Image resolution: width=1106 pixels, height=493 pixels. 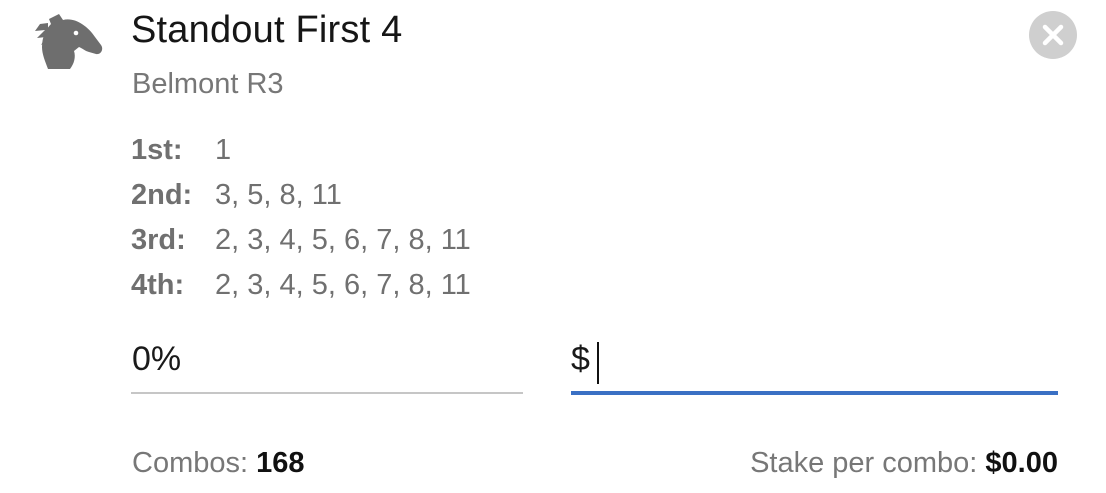 I want to click on combos-summary: Combos: 168, so click(x=218, y=463).